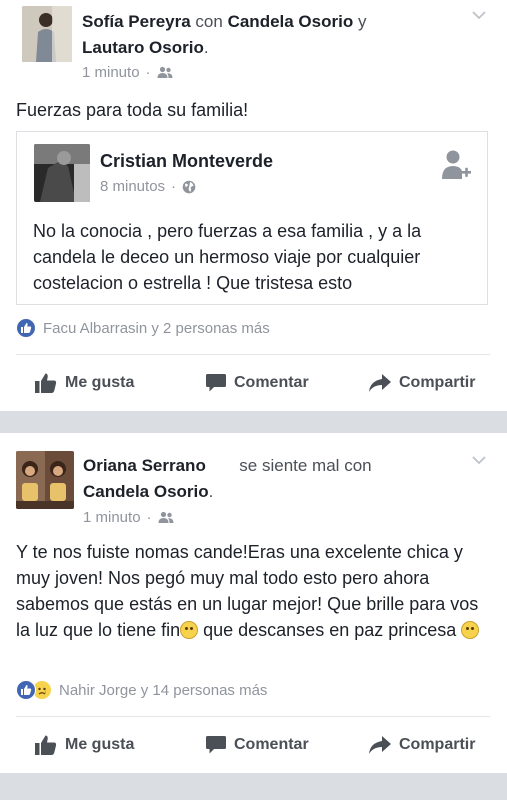 The width and height of the screenshot is (507, 800). What do you see at coordinates (289, 465) in the screenshot?
I see `feeling-text: se siente mal` at bounding box center [289, 465].